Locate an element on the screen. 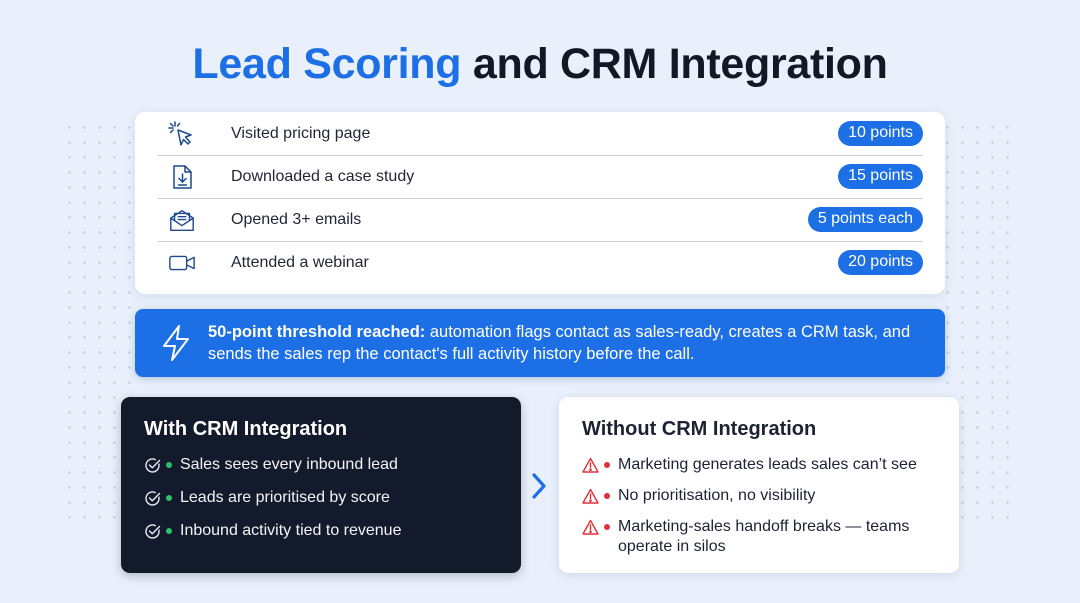 This screenshot has height=603, width=1080. list-item: No prioritisation, no visibility is located at coordinates (764, 496).